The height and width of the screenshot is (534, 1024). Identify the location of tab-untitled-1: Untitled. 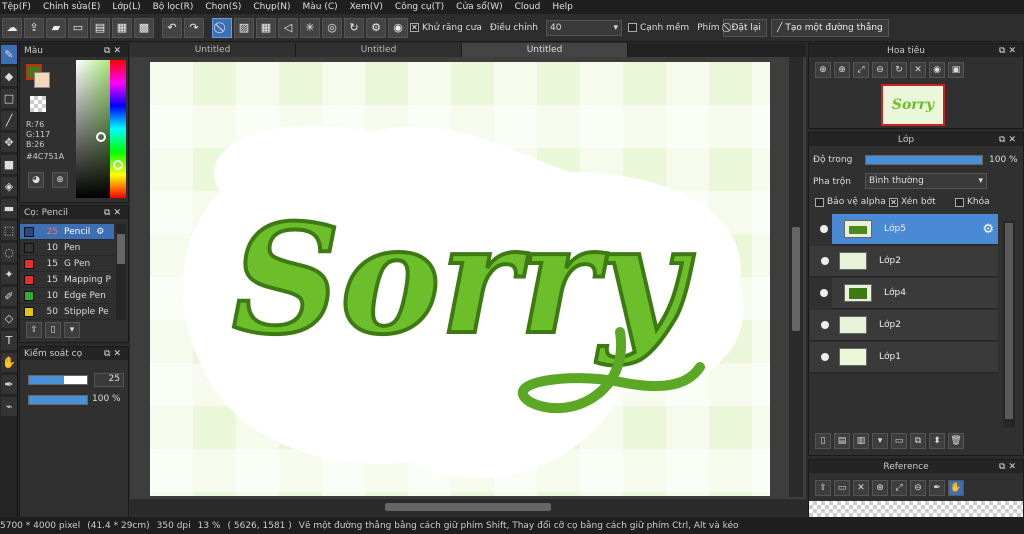
(213, 50).